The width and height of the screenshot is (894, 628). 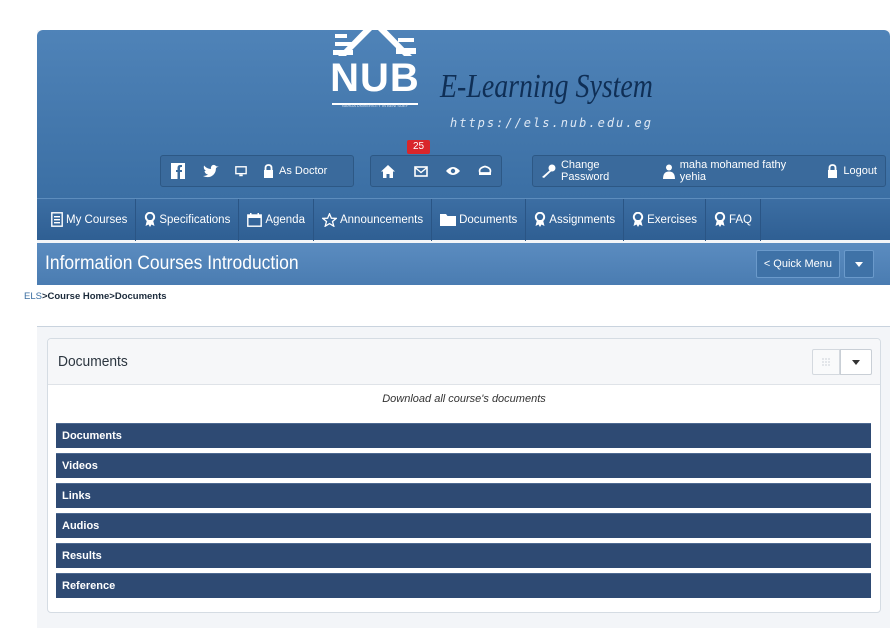 What do you see at coordinates (463, 585) in the screenshot?
I see `section-reference: Reference` at bounding box center [463, 585].